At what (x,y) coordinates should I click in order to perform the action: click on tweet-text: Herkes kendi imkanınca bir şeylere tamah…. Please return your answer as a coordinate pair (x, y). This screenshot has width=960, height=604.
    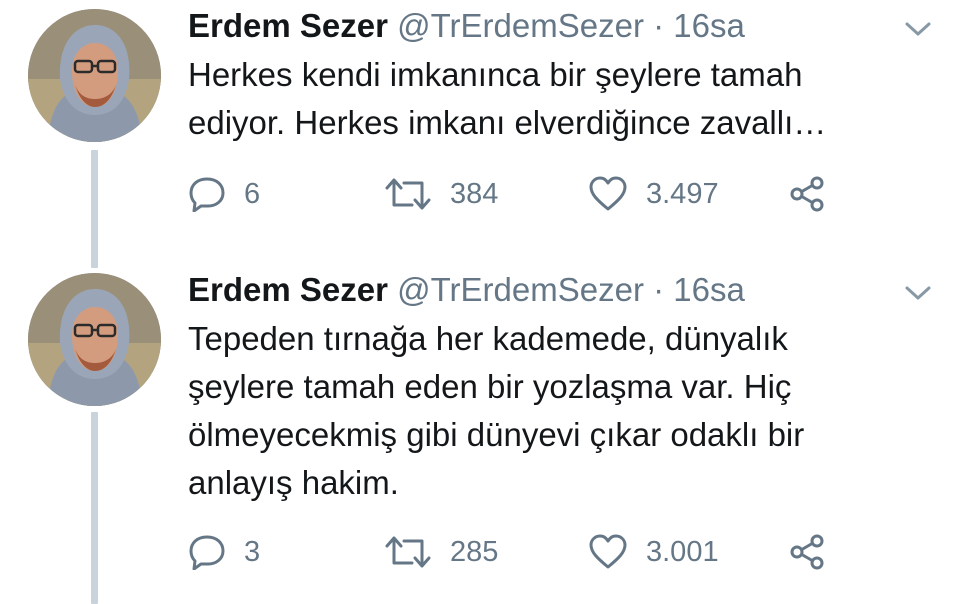
    Looking at the image, I should click on (558, 99).